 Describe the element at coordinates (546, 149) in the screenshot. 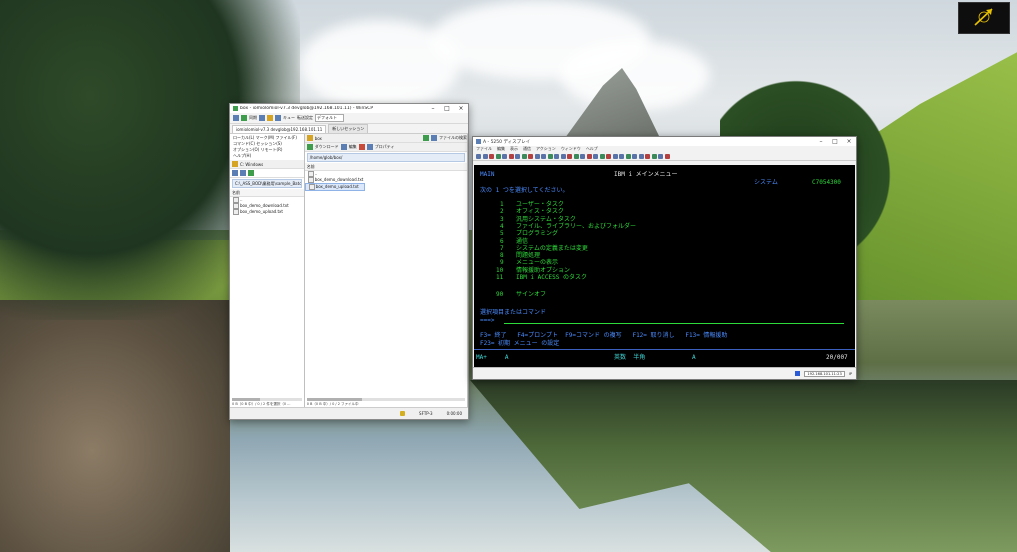

I see `menu-action: アクション` at that location.